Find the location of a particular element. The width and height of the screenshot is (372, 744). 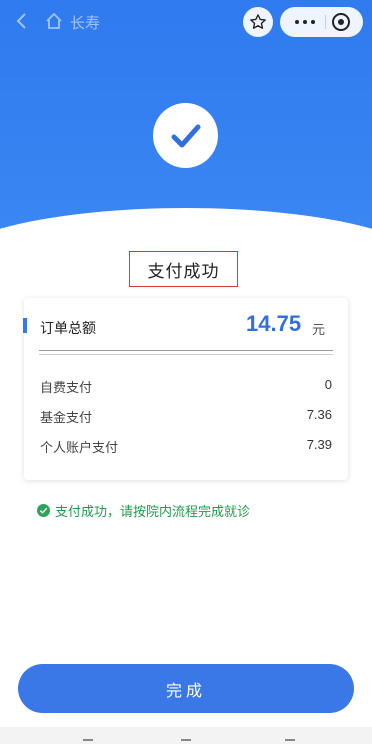

nav-title: 长寿 is located at coordinates (85, 23).